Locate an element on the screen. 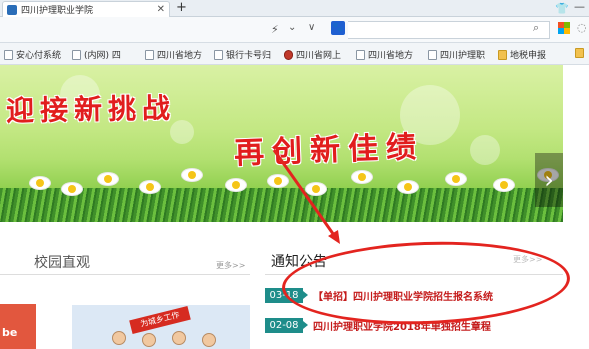  annotation-arrow-line is located at coordinates (305, 194).